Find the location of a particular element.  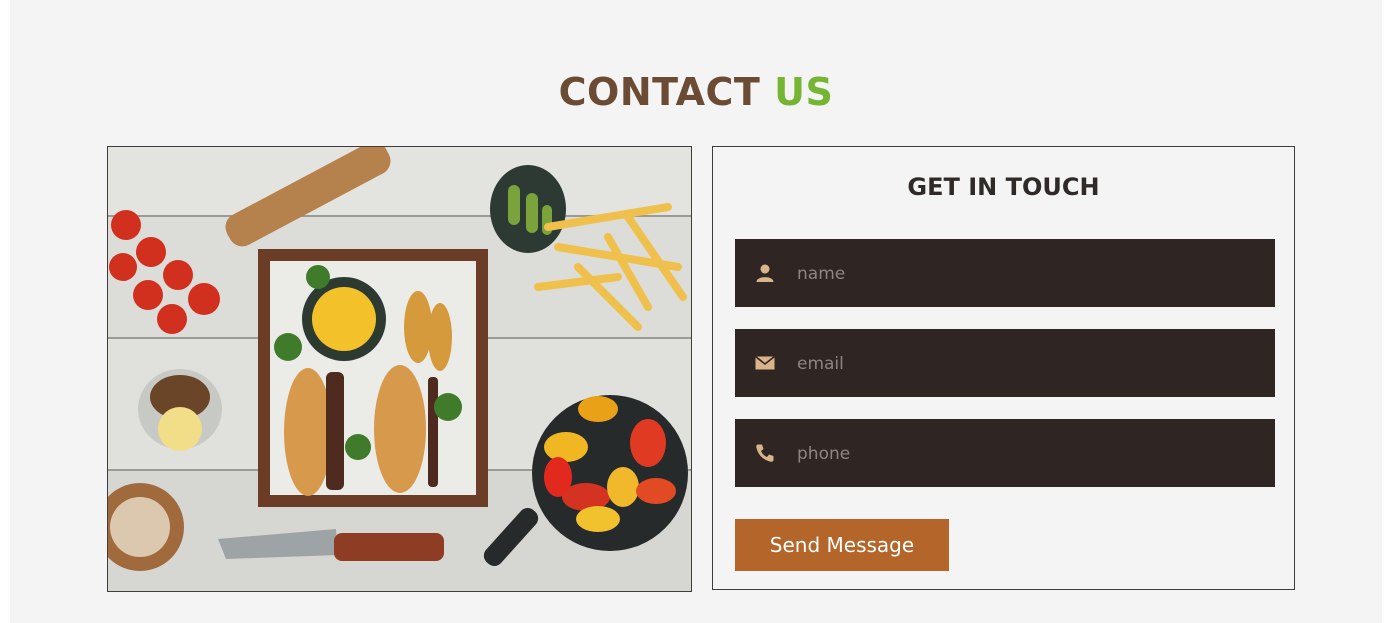

title-contact: CONTACT is located at coordinates (659, 92).